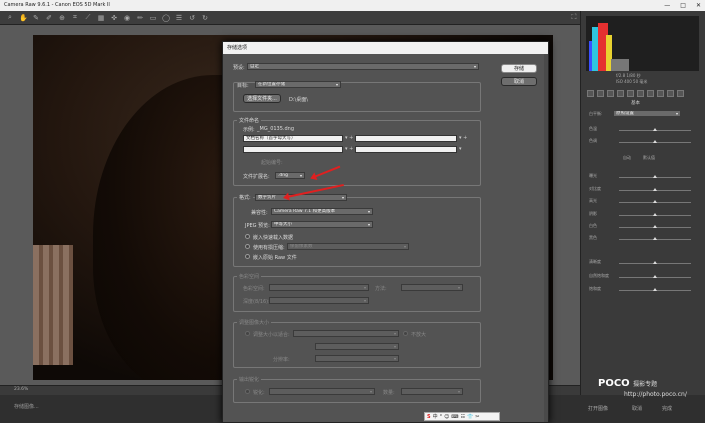 The width and height of the screenshot is (705, 423). Describe the element at coordinates (644, 177) in the screenshot. I see `slider-row: 曝光` at that location.